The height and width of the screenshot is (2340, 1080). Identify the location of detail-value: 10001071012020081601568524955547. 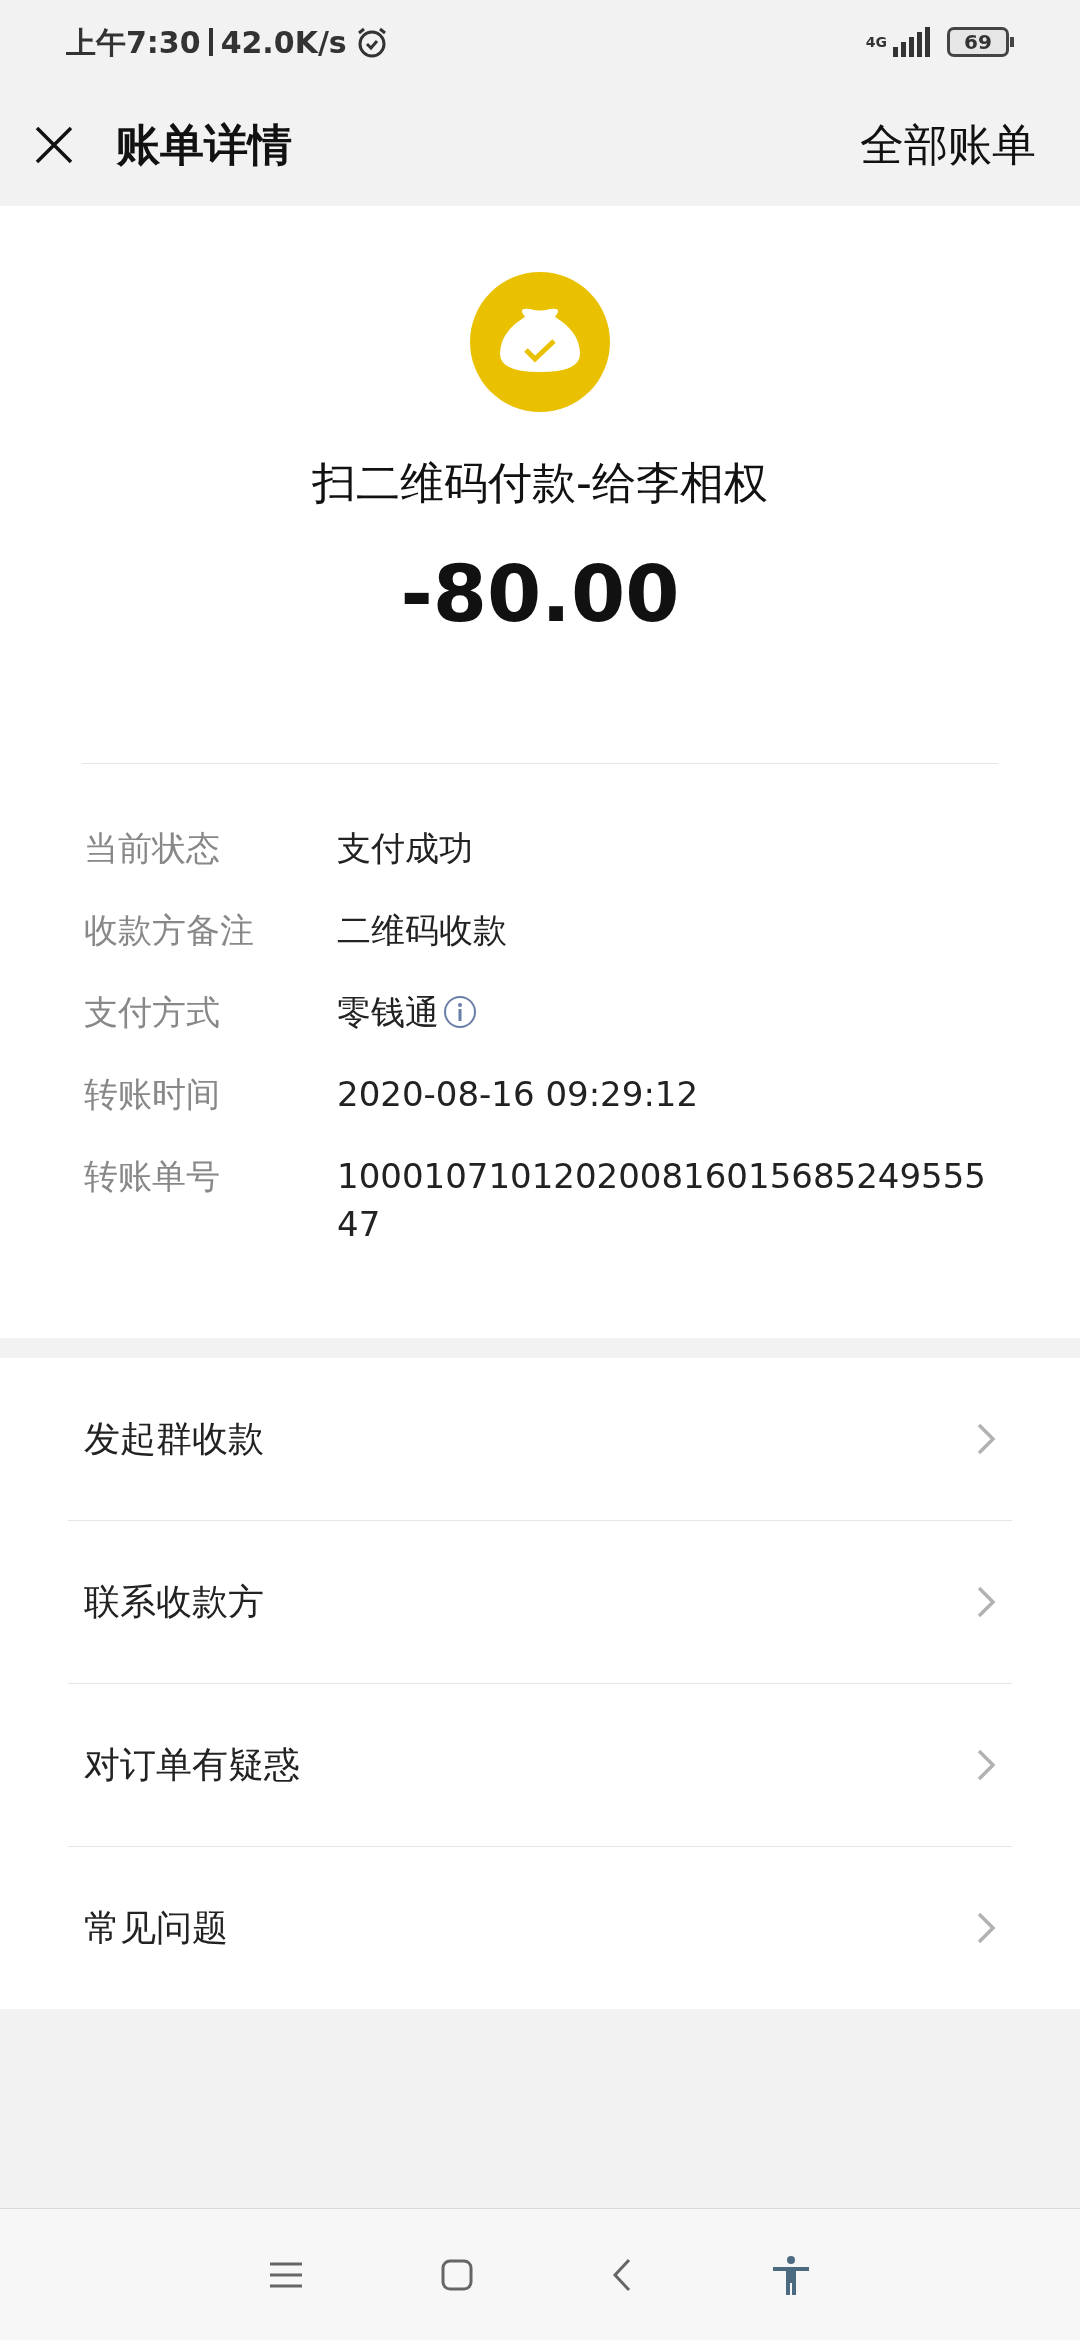
(662, 1200).